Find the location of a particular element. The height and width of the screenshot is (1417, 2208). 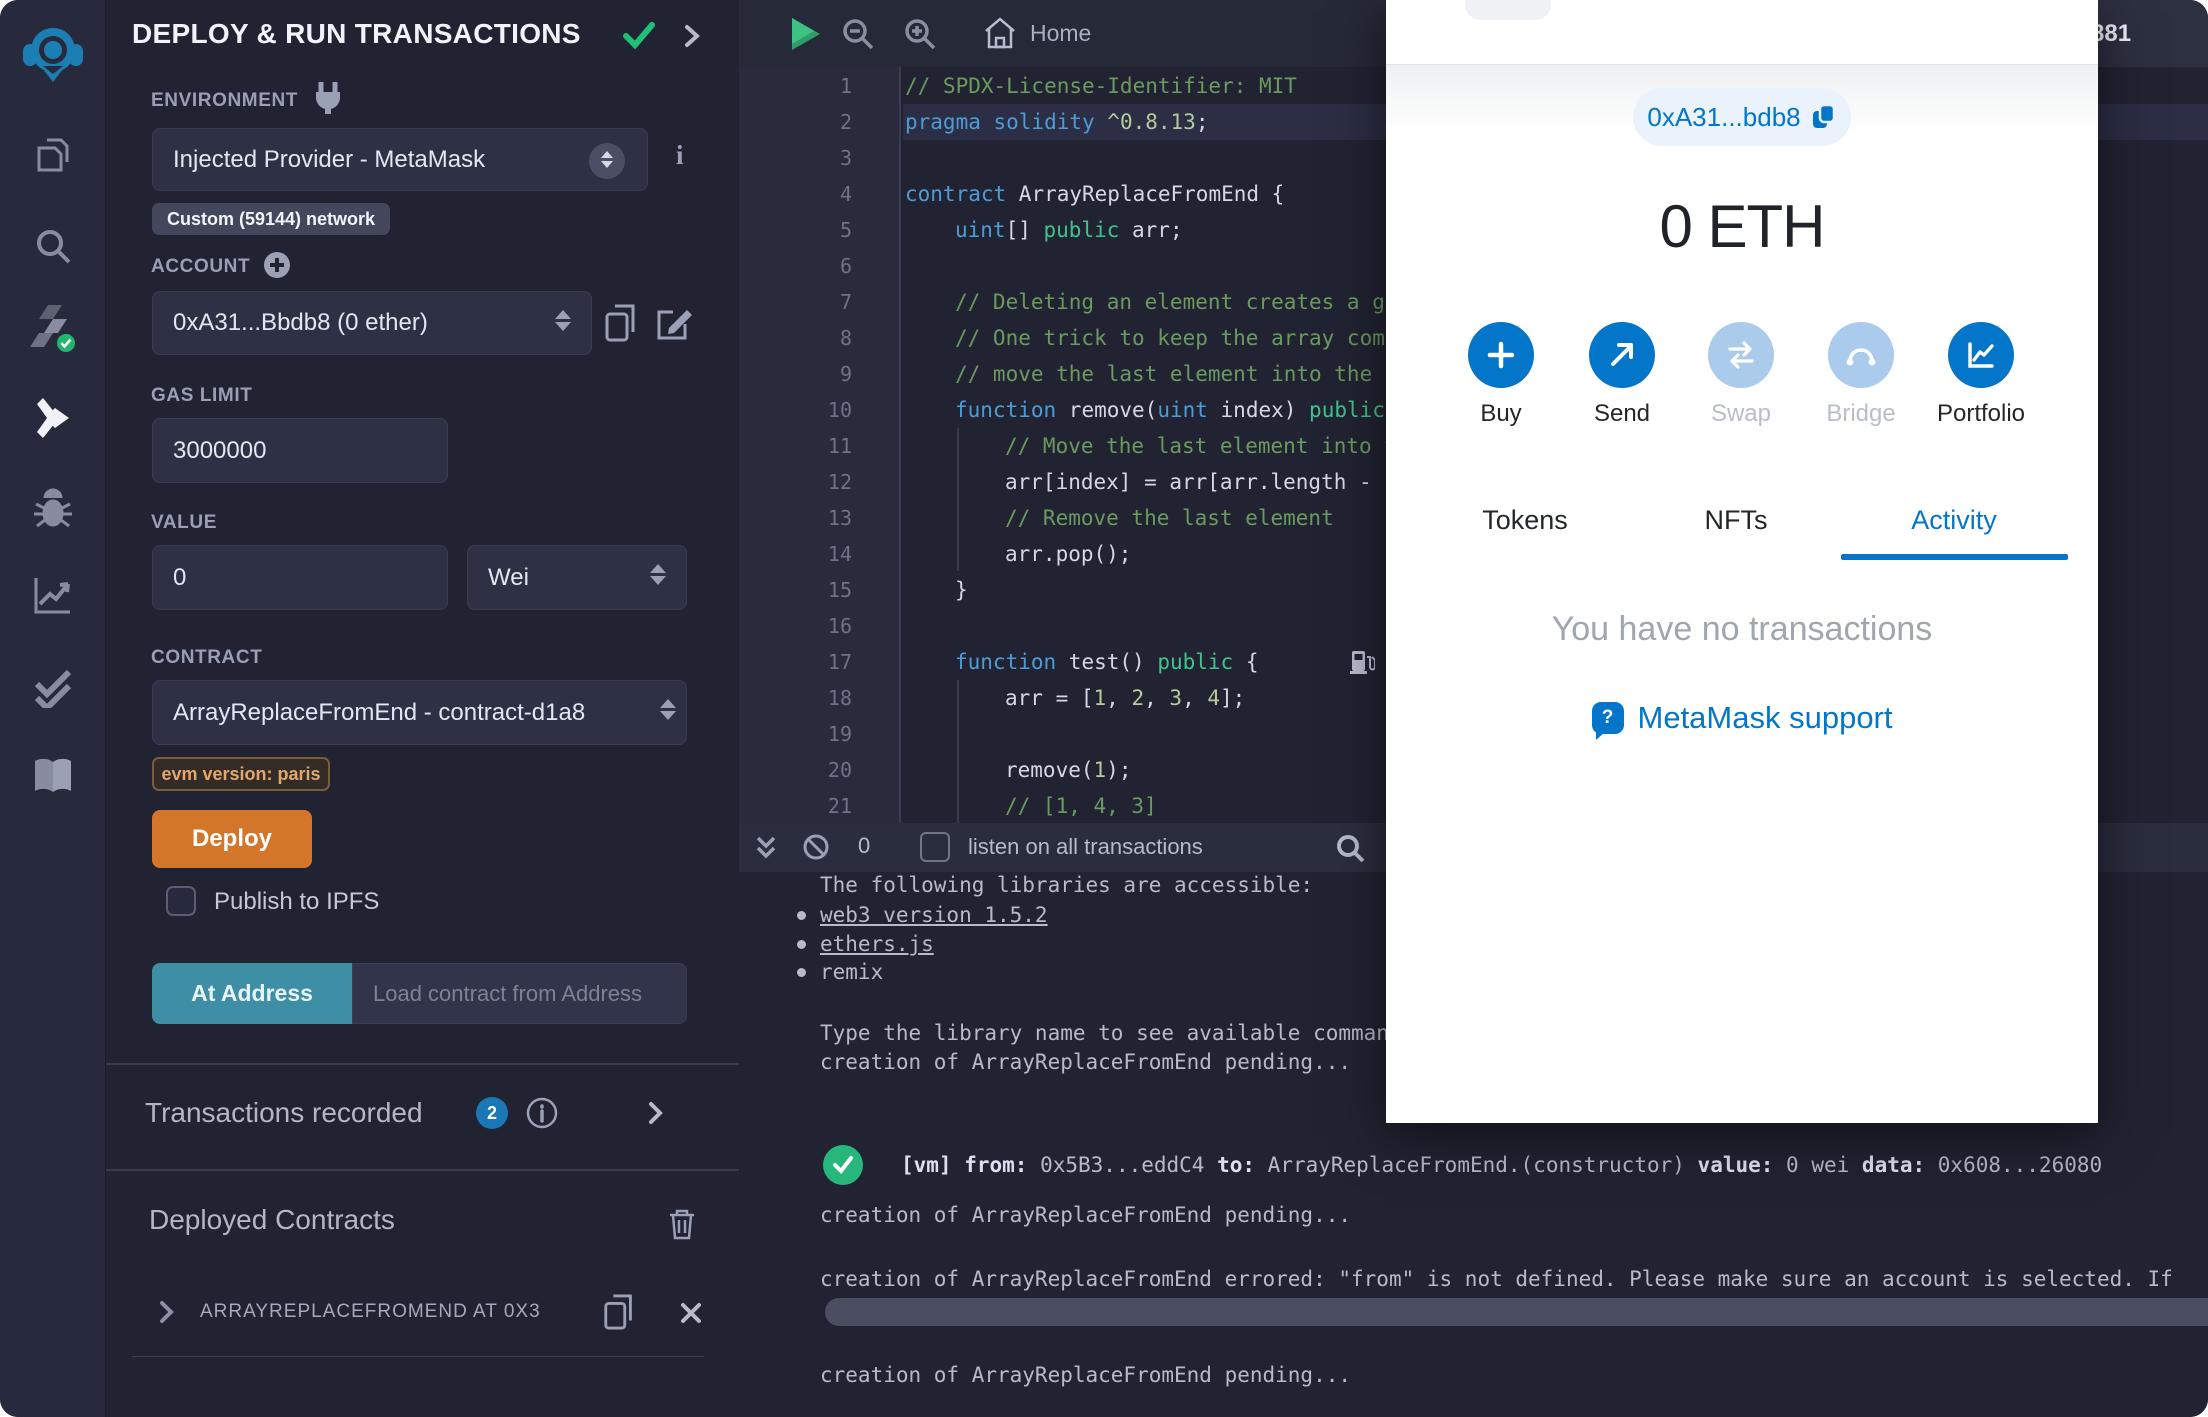

line-number: 7 is located at coordinates (845, 302).